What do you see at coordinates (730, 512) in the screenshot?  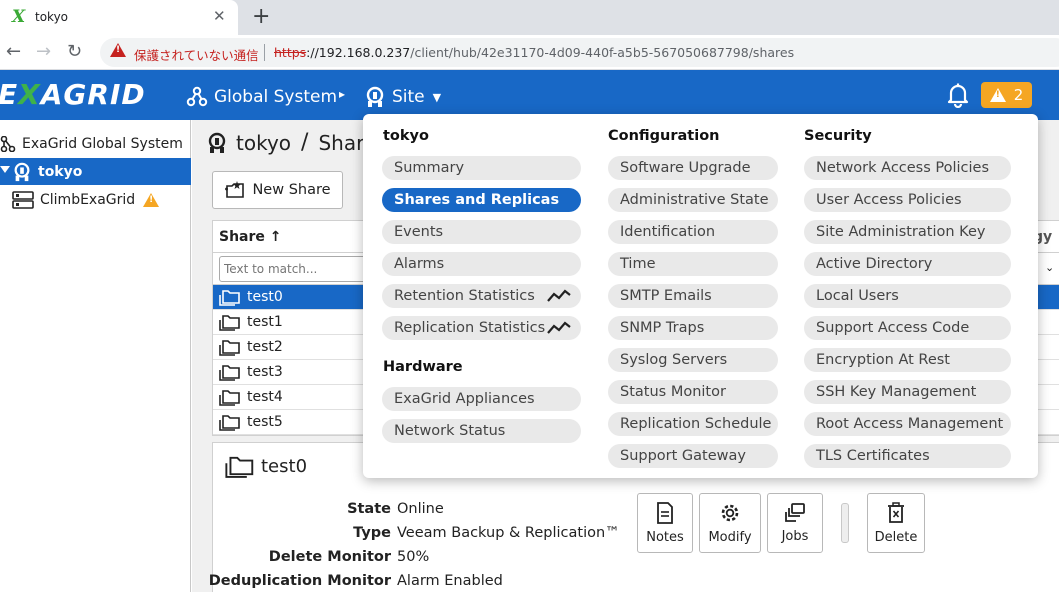 I see `gear-icon` at bounding box center [730, 512].